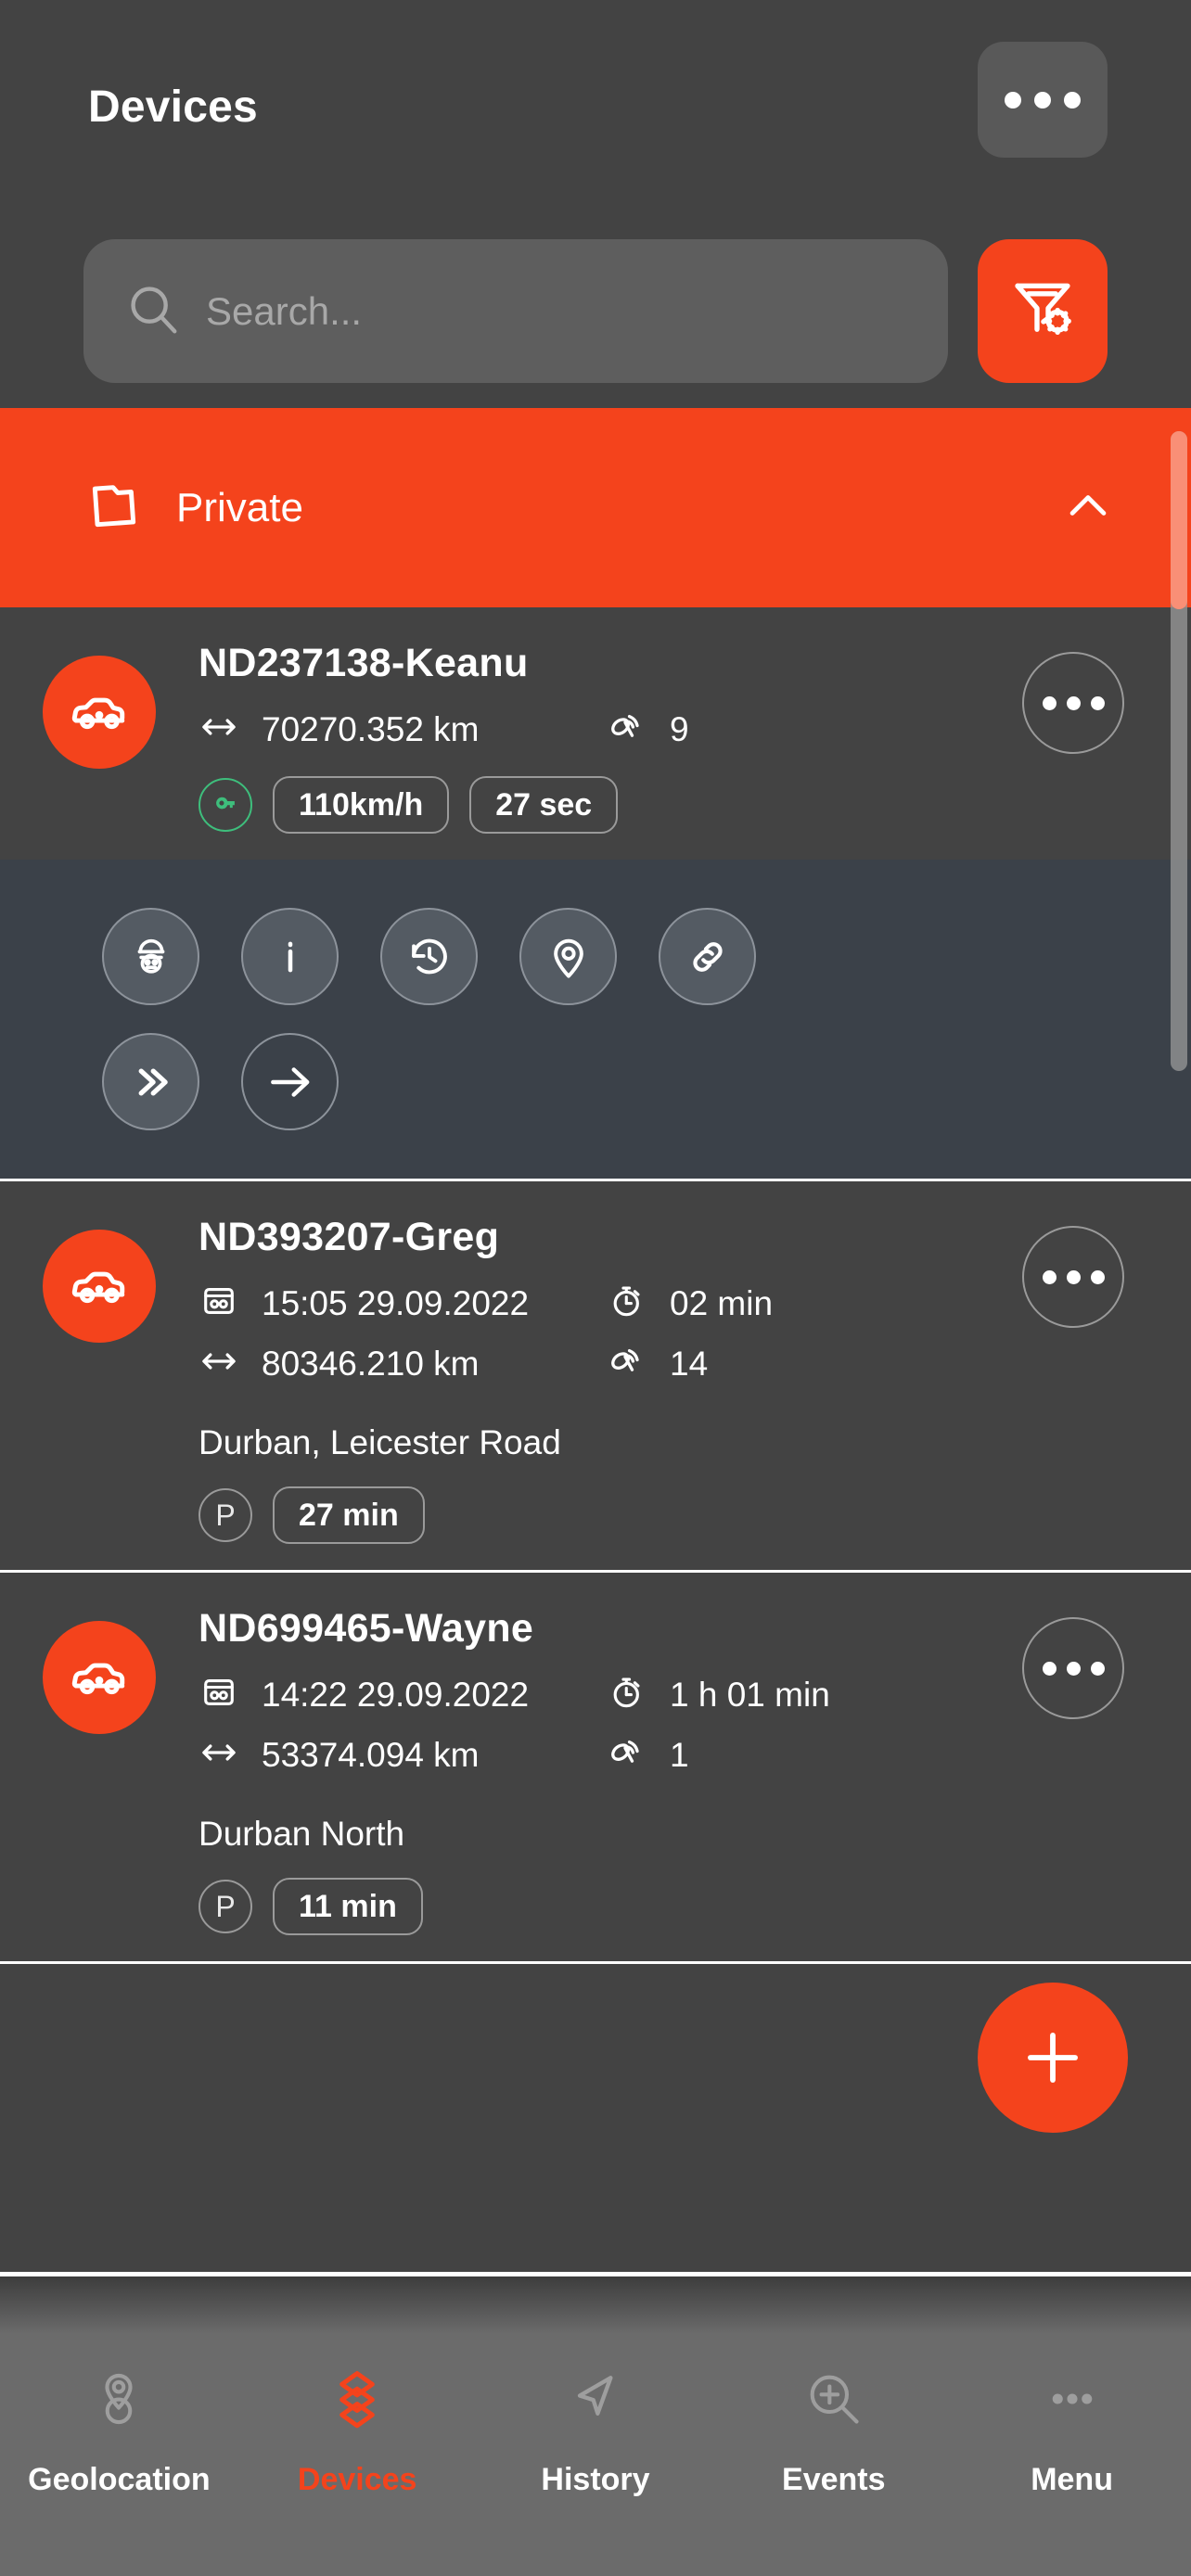 This screenshot has height=2576, width=1191. I want to click on distance-icon, so click(218, 1755).